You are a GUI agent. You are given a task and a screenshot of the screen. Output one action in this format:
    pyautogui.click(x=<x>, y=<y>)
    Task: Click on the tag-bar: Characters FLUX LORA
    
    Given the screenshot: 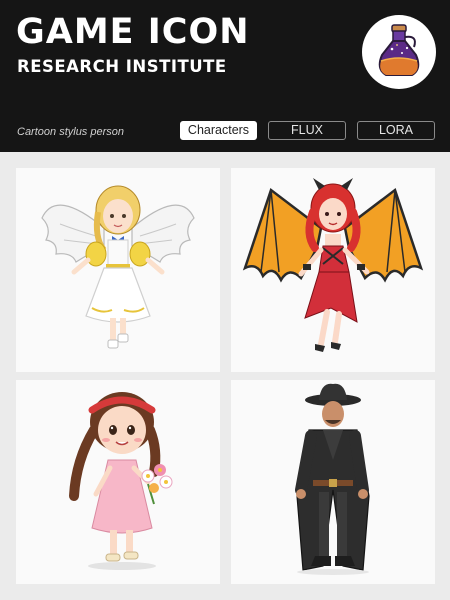 What is the action you would take?
    pyautogui.click(x=225, y=131)
    